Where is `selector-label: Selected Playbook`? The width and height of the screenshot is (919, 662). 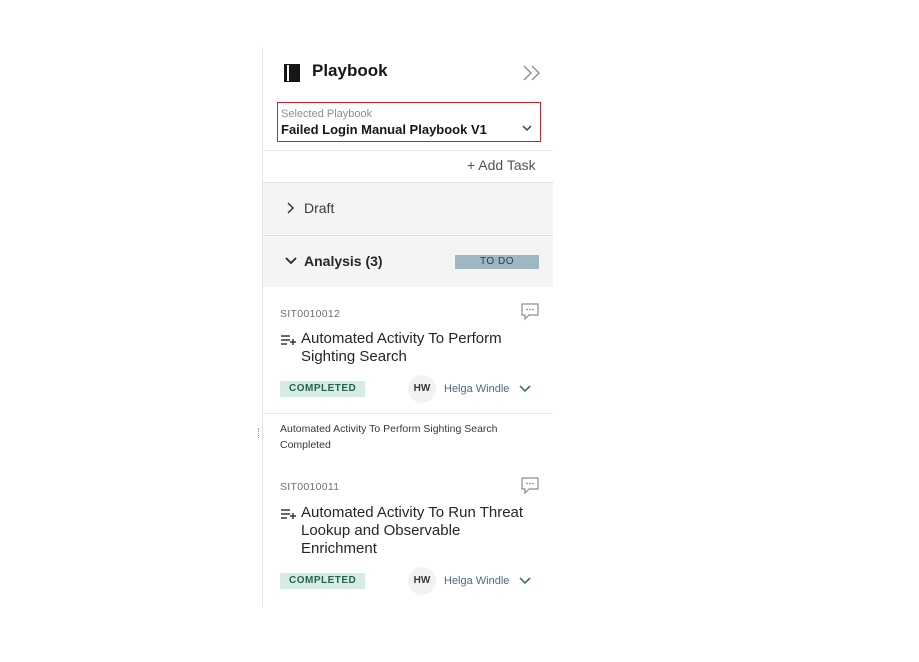 selector-label: Selected Playbook is located at coordinates (327, 114).